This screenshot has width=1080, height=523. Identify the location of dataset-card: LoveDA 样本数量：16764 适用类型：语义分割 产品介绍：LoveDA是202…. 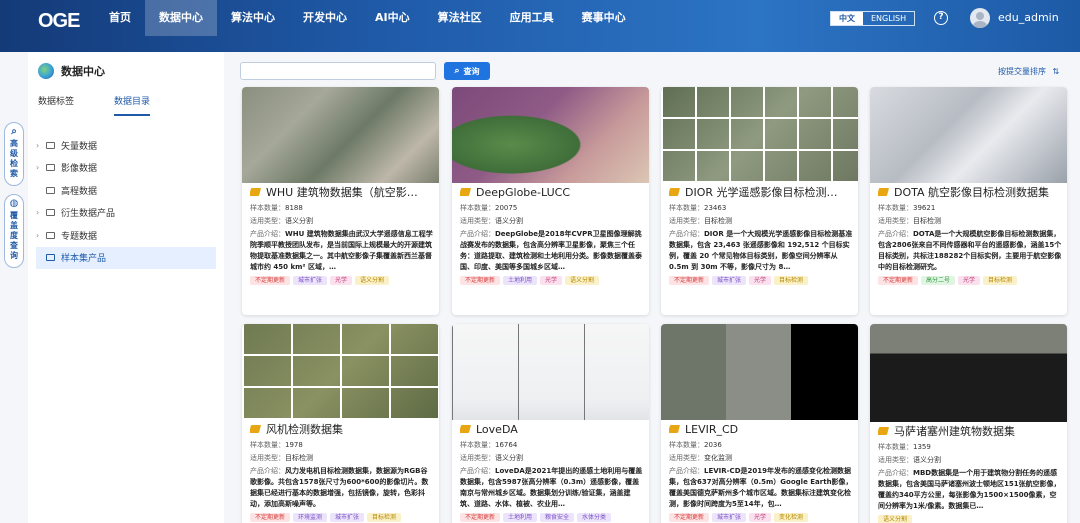
(550, 423).